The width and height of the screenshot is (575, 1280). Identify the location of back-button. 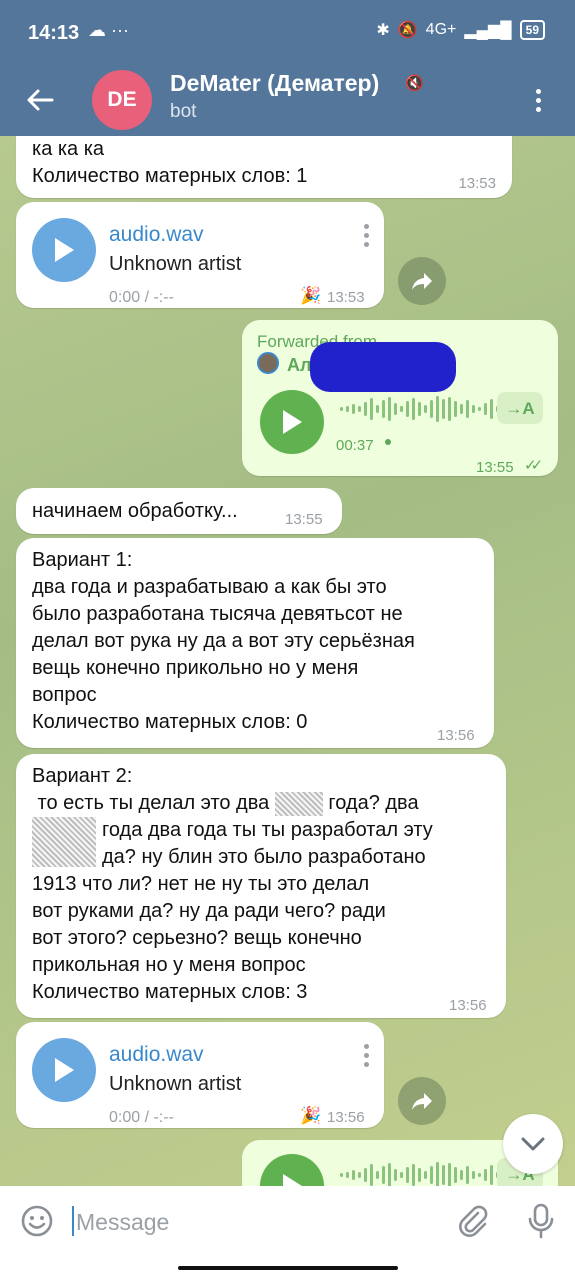
(40, 100).